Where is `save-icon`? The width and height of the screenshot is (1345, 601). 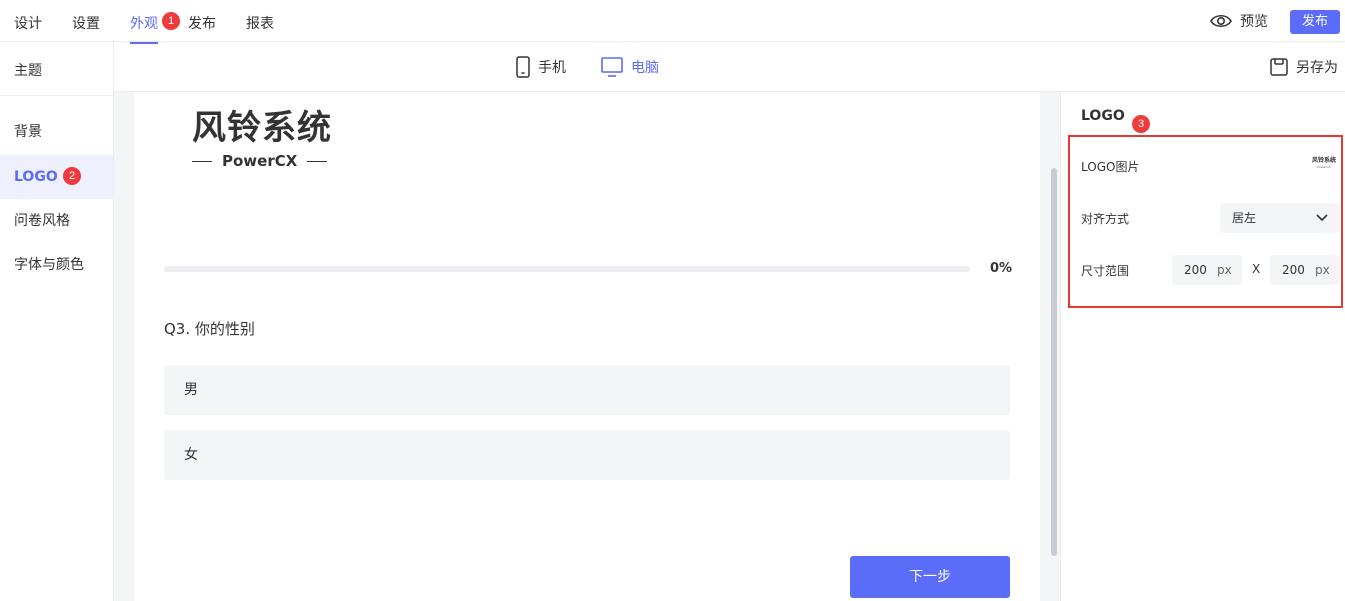 save-icon is located at coordinates (1279, 67).